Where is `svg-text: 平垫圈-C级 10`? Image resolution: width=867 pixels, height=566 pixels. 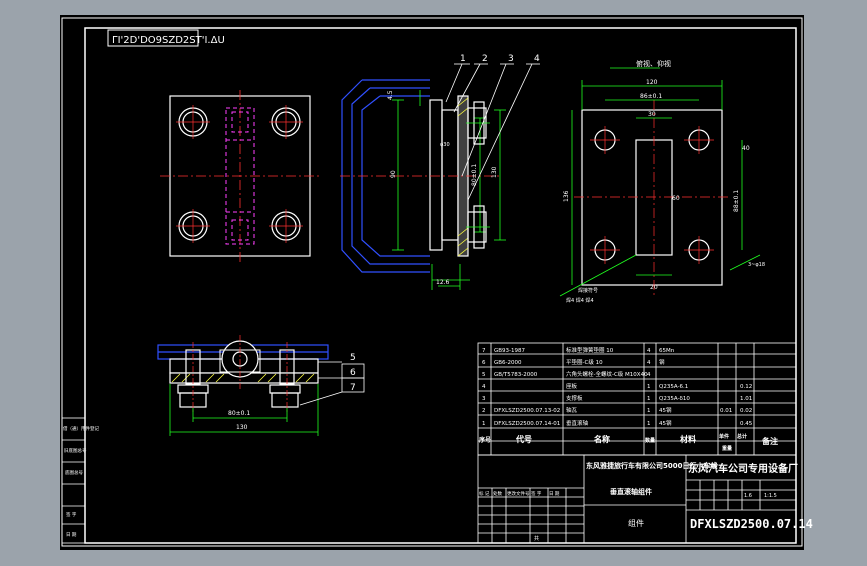
svg-text: 平垫圈-C级 10 is located at coordinates (584, 362).